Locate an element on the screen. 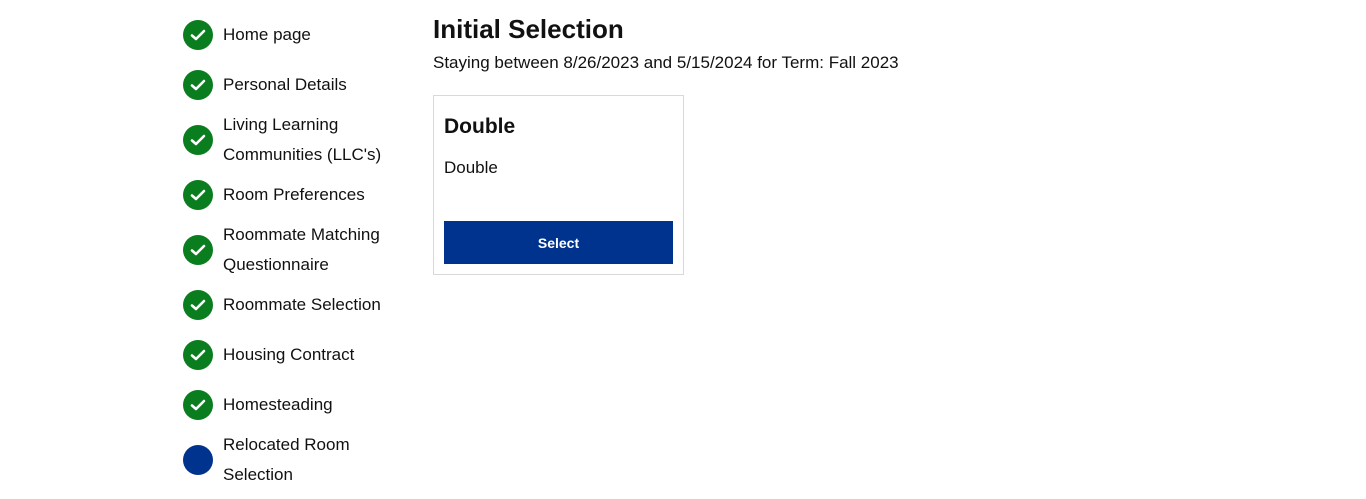  step-relocated-room-selection: Relocated Room Selection is located at coordinates (298, 460).